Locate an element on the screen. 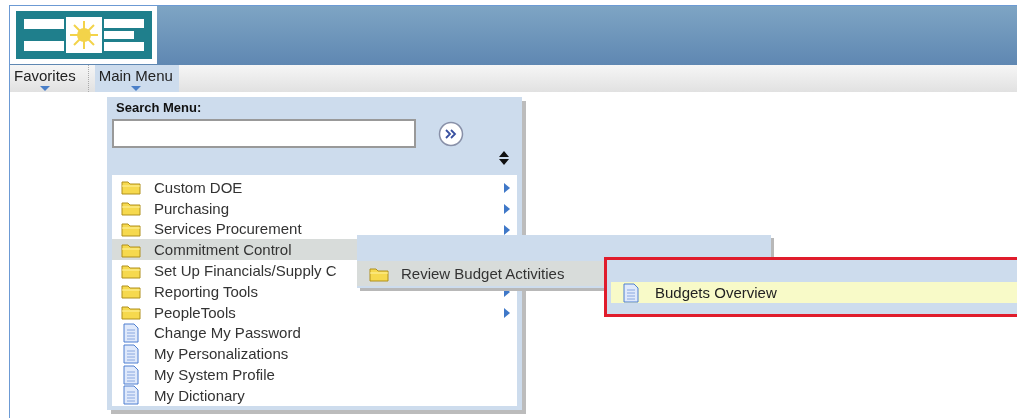 This screenshot has height=418, width=1017. go-button is located at coordinates (451, 133).